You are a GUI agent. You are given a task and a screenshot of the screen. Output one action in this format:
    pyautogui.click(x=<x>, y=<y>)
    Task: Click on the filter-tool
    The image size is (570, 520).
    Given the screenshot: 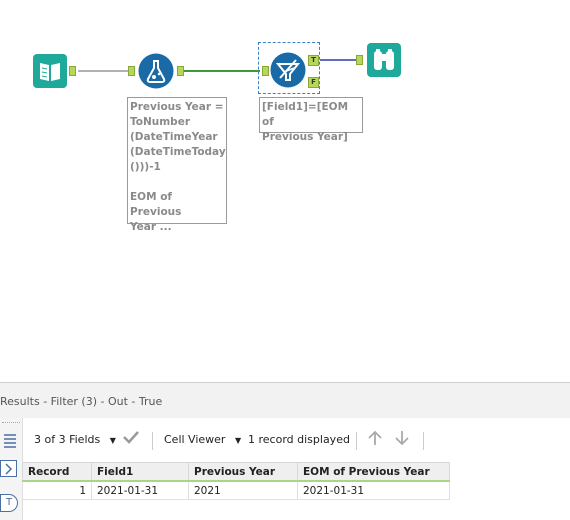 What is the action you would take?
    pyautogui.click(x=288, y=70)
    